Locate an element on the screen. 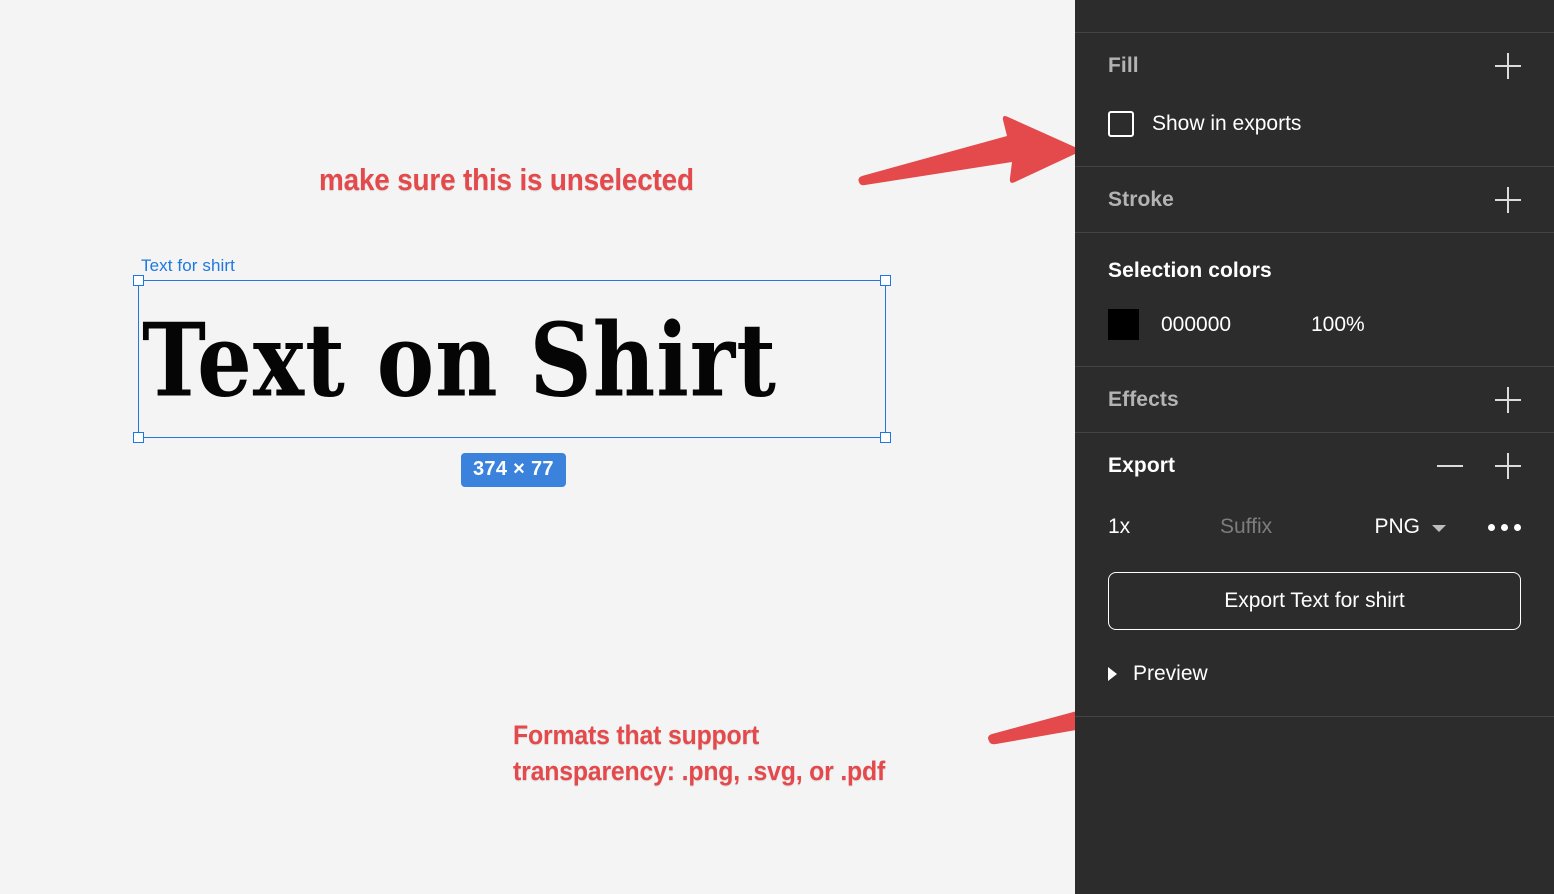  export-header: Export is located at coordinates (1314, 465).